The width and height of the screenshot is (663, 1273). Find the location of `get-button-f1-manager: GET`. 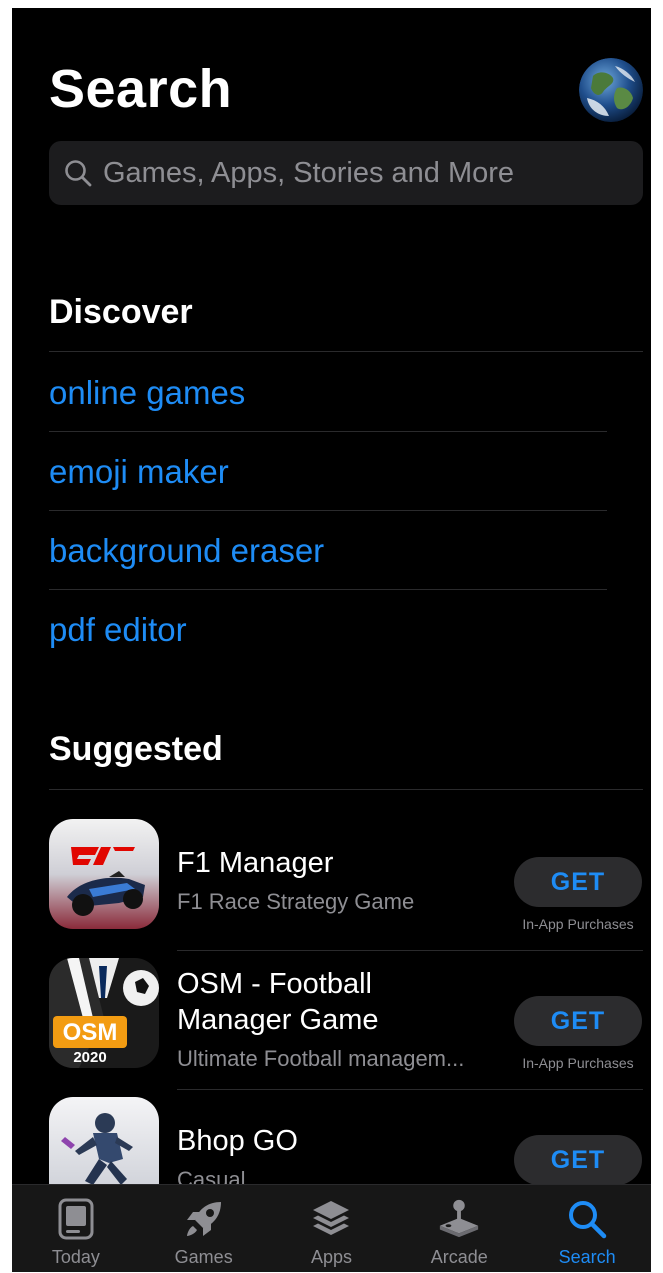

get-button-f1-manager: GET is located at coordinates (578, 882).